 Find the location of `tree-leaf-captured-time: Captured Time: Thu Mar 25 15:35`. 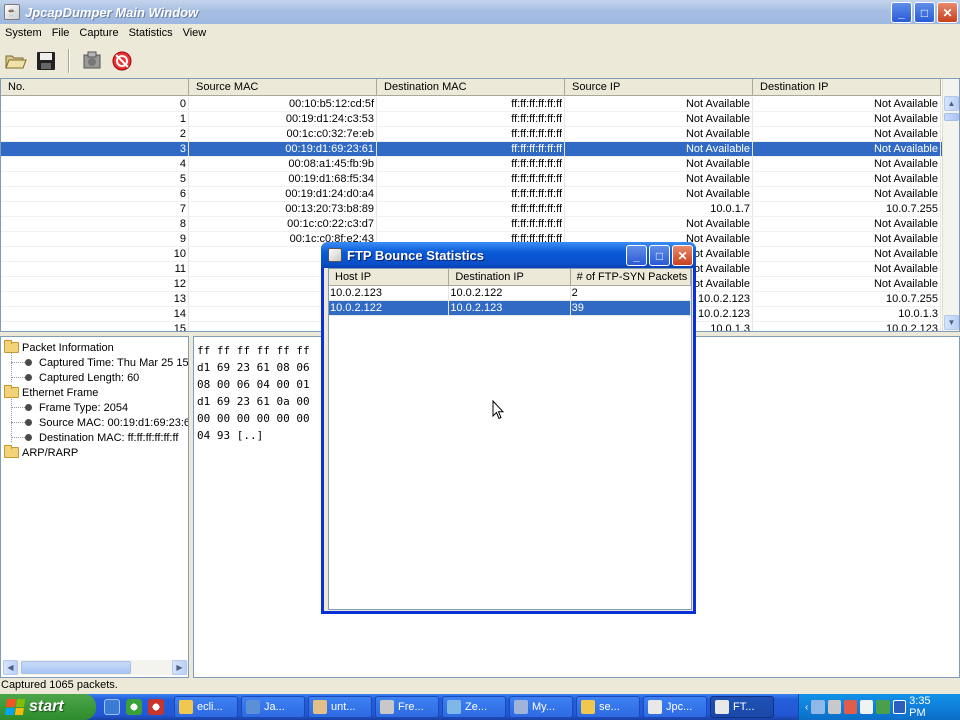

tree-leaf-captured-time: Captured Time: Thu Mar 25 15:35 is located at coordinates (106, 362).